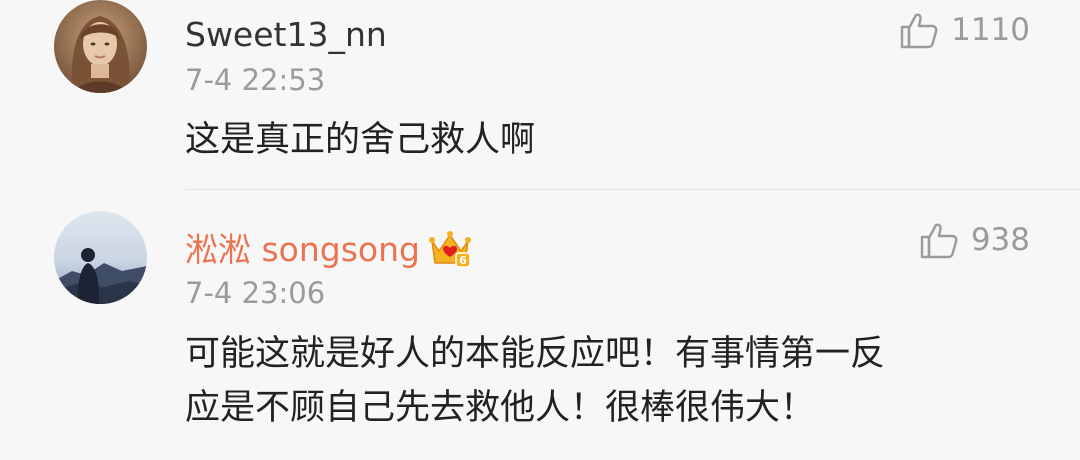  What do you see at coordinates (255, 293) in the screenshot?
I see `comment-timestamp: 7-4 23:06` at bounding box center [255, 293].